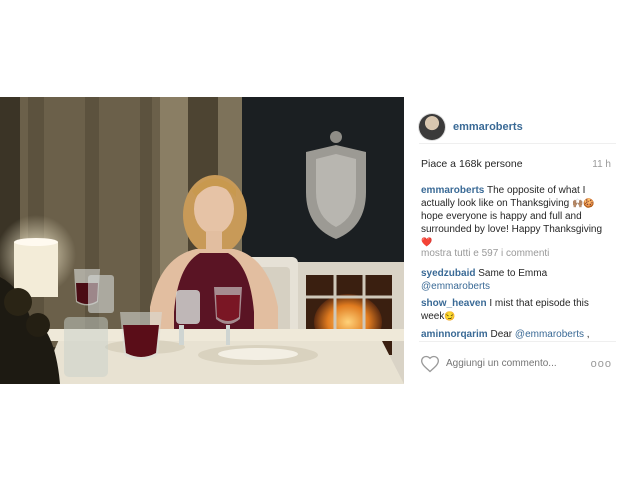  I want to click on comment-text: Same to Emma, so click(511, 273).